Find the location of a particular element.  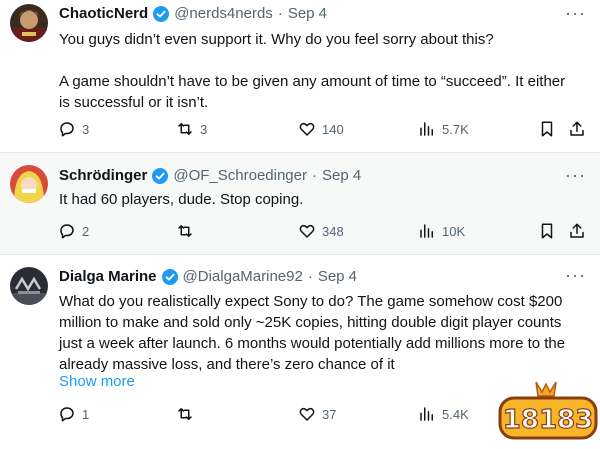

tweet-actions: 3 3 140 5.7K is located at coordinates (325, 131).